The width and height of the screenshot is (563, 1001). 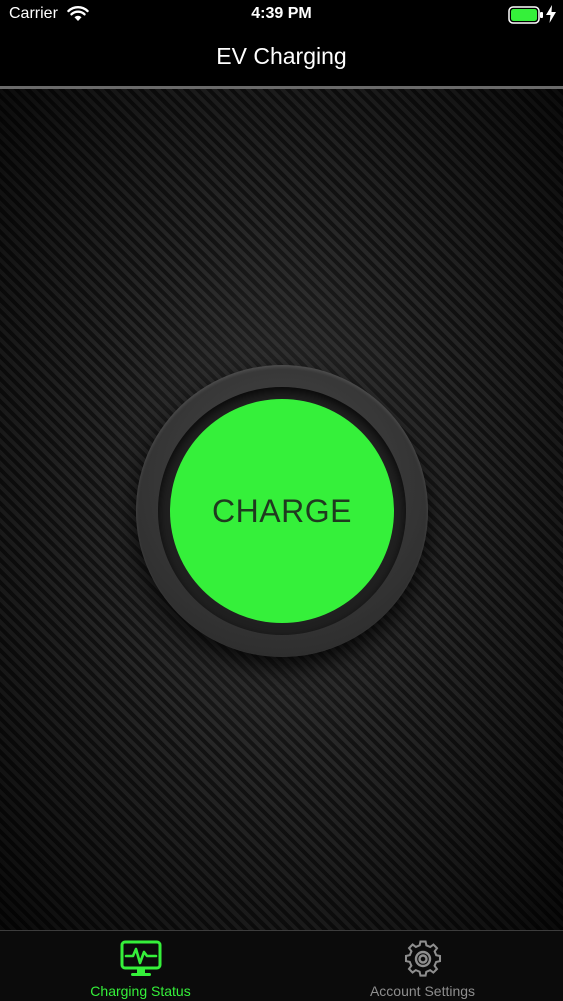 What do you see at coordinates (422, 991) in the screenshot?
I see `tab-account-settings-label: Account Settings` at bounding box center [422, 991].